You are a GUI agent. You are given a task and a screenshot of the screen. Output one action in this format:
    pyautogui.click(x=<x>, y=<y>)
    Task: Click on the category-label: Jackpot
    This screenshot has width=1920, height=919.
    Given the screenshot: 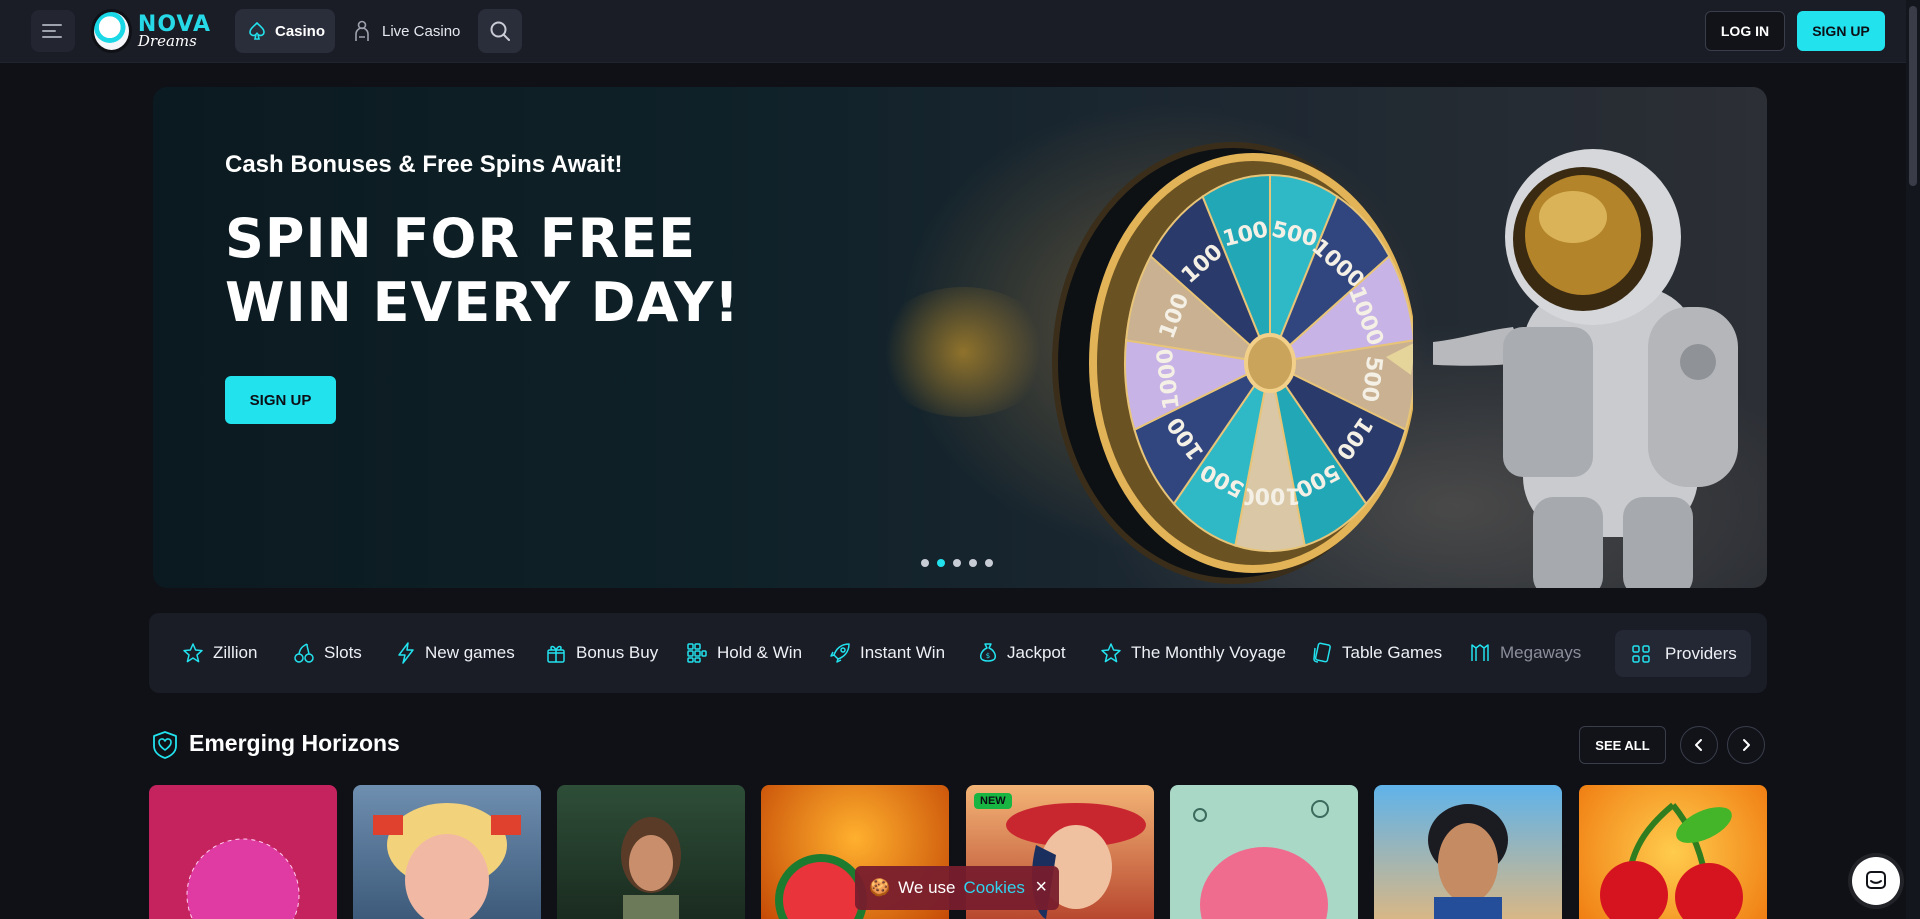 What is the action you would take?
    pyautogui.click(x=1036, y=652)
    